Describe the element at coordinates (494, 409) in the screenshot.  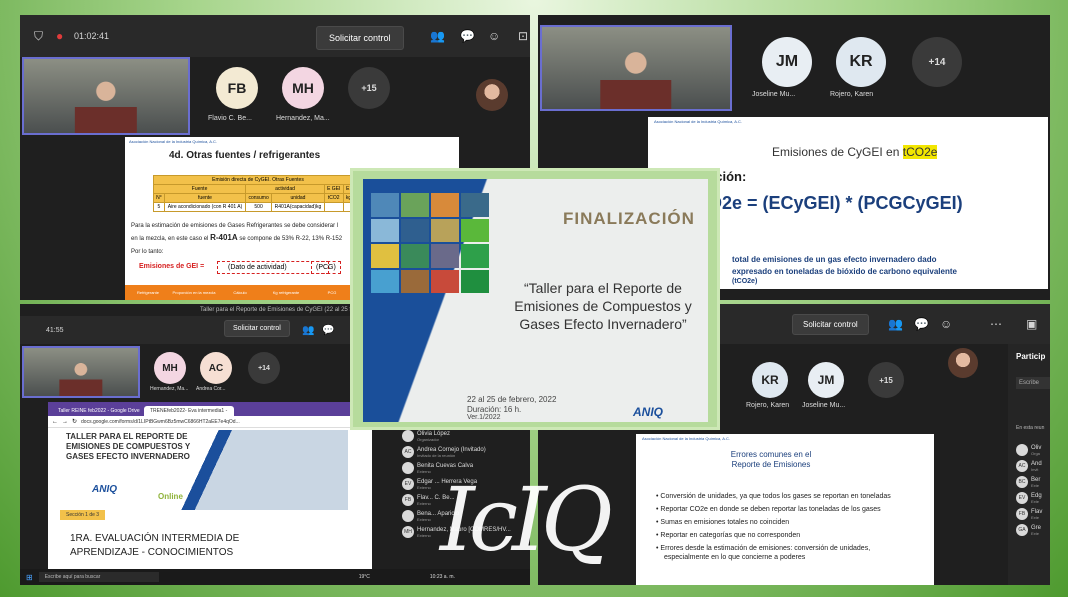
I see `workshop-duration: Duración: 16 h.` at that location.